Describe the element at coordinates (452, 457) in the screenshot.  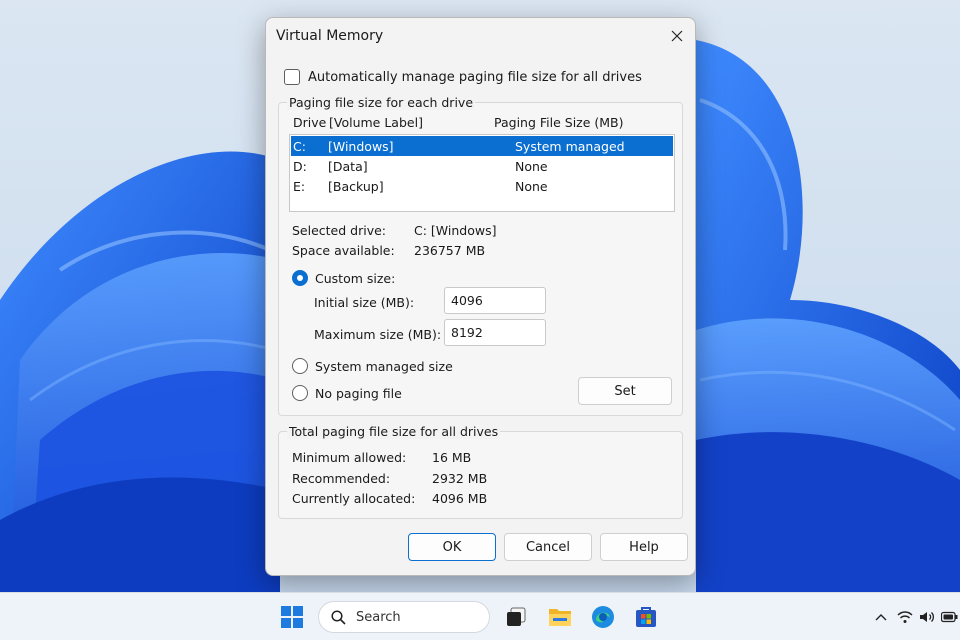
I see `minimum-allowed-value: 16 MB` at that location.